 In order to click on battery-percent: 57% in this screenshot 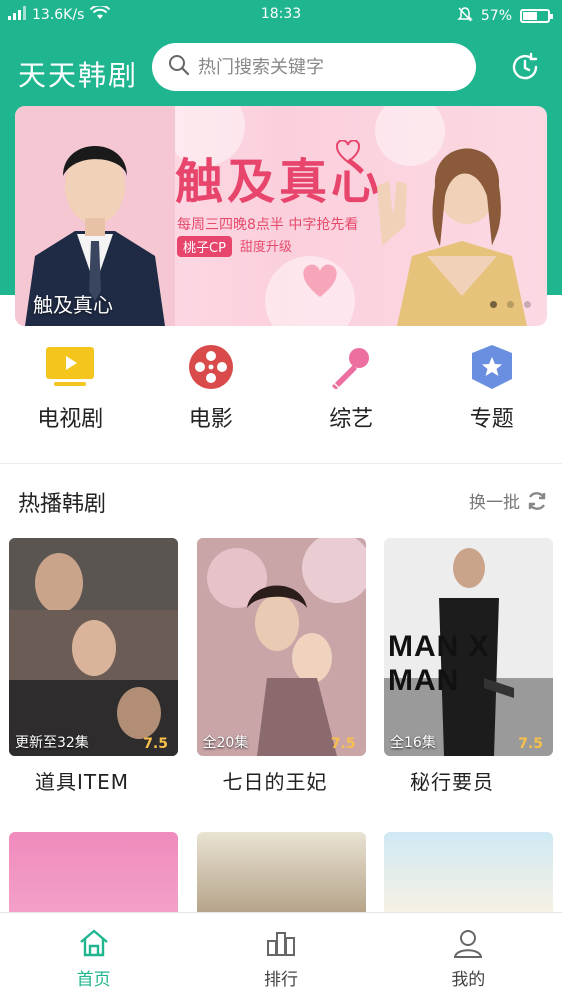, I will do `click(496, 16)`.